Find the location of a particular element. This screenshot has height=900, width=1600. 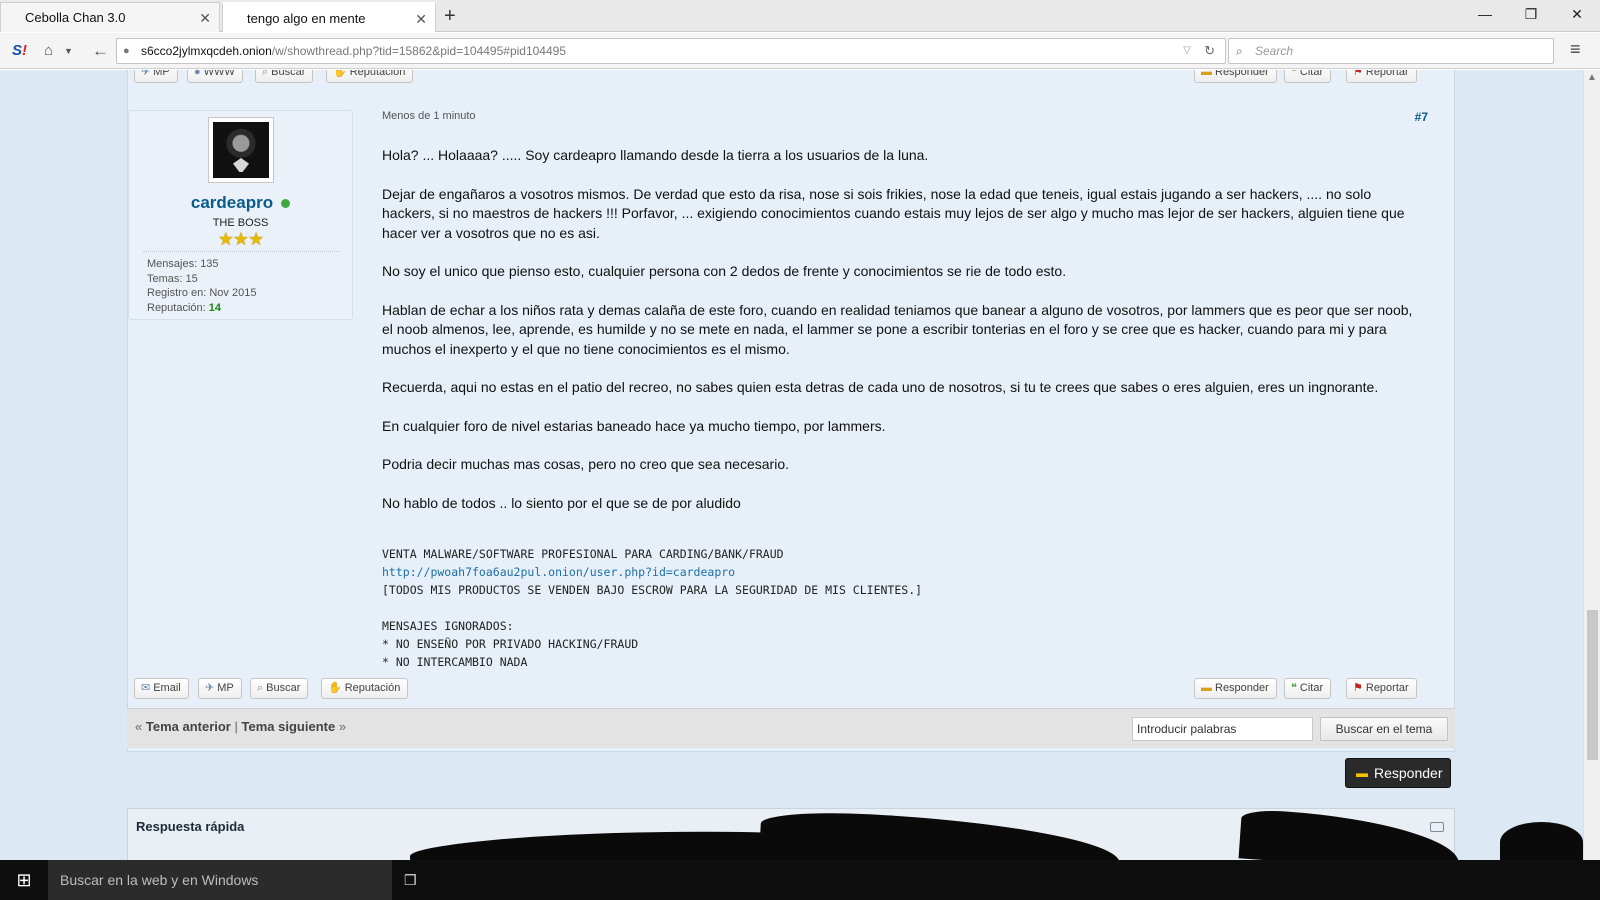

next-arrow: » is located at coordinates (342, 726).